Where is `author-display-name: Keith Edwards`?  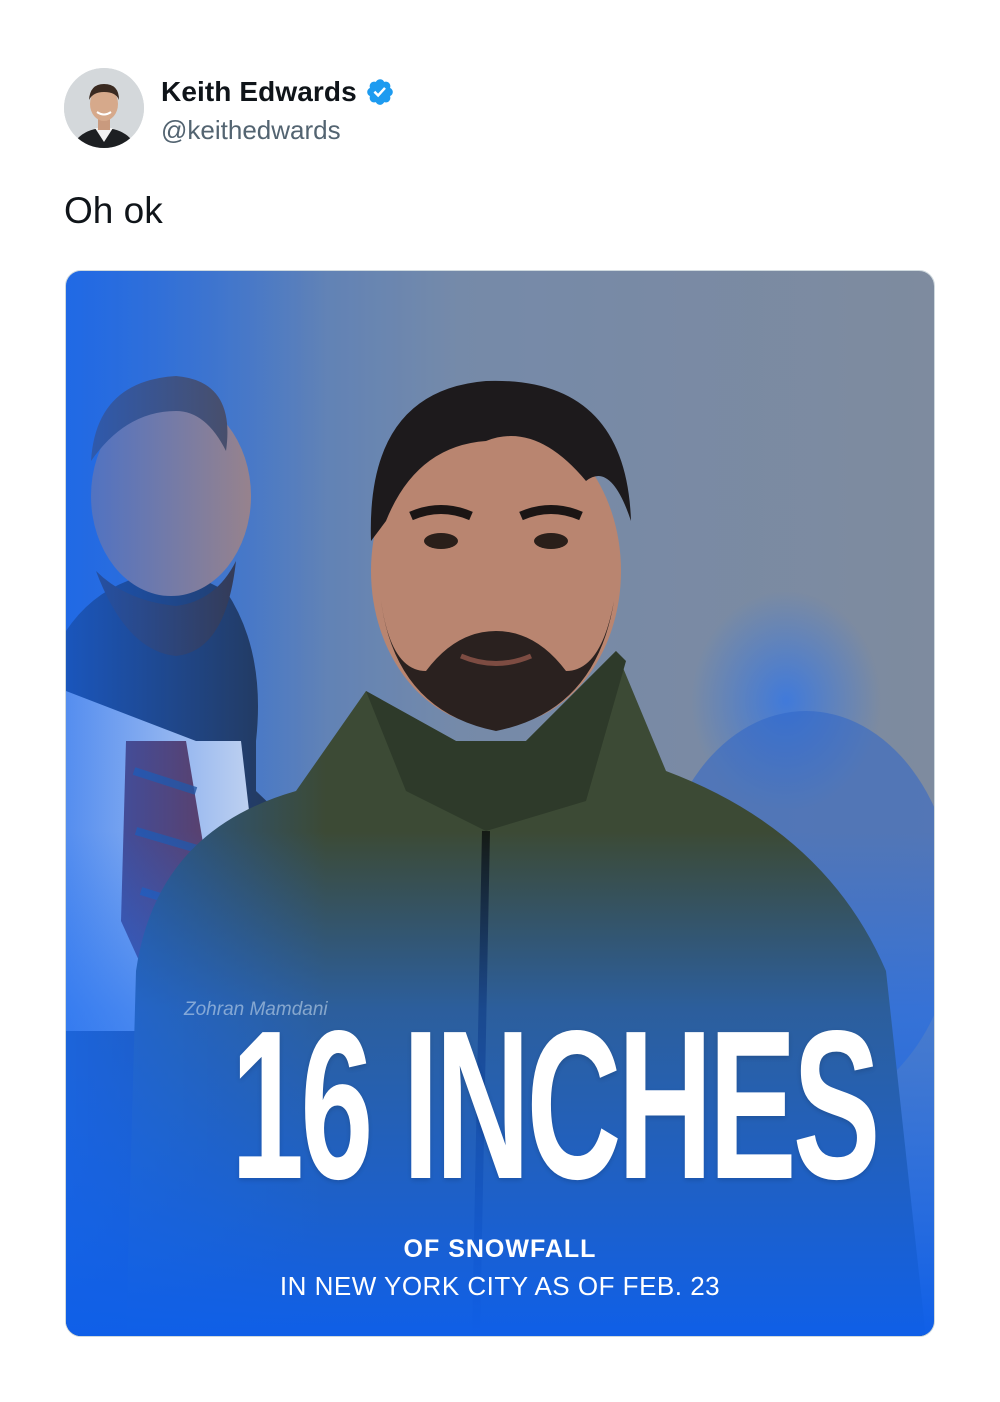
author-display-name: Keith Edwards is located at coordinates (259, 92).